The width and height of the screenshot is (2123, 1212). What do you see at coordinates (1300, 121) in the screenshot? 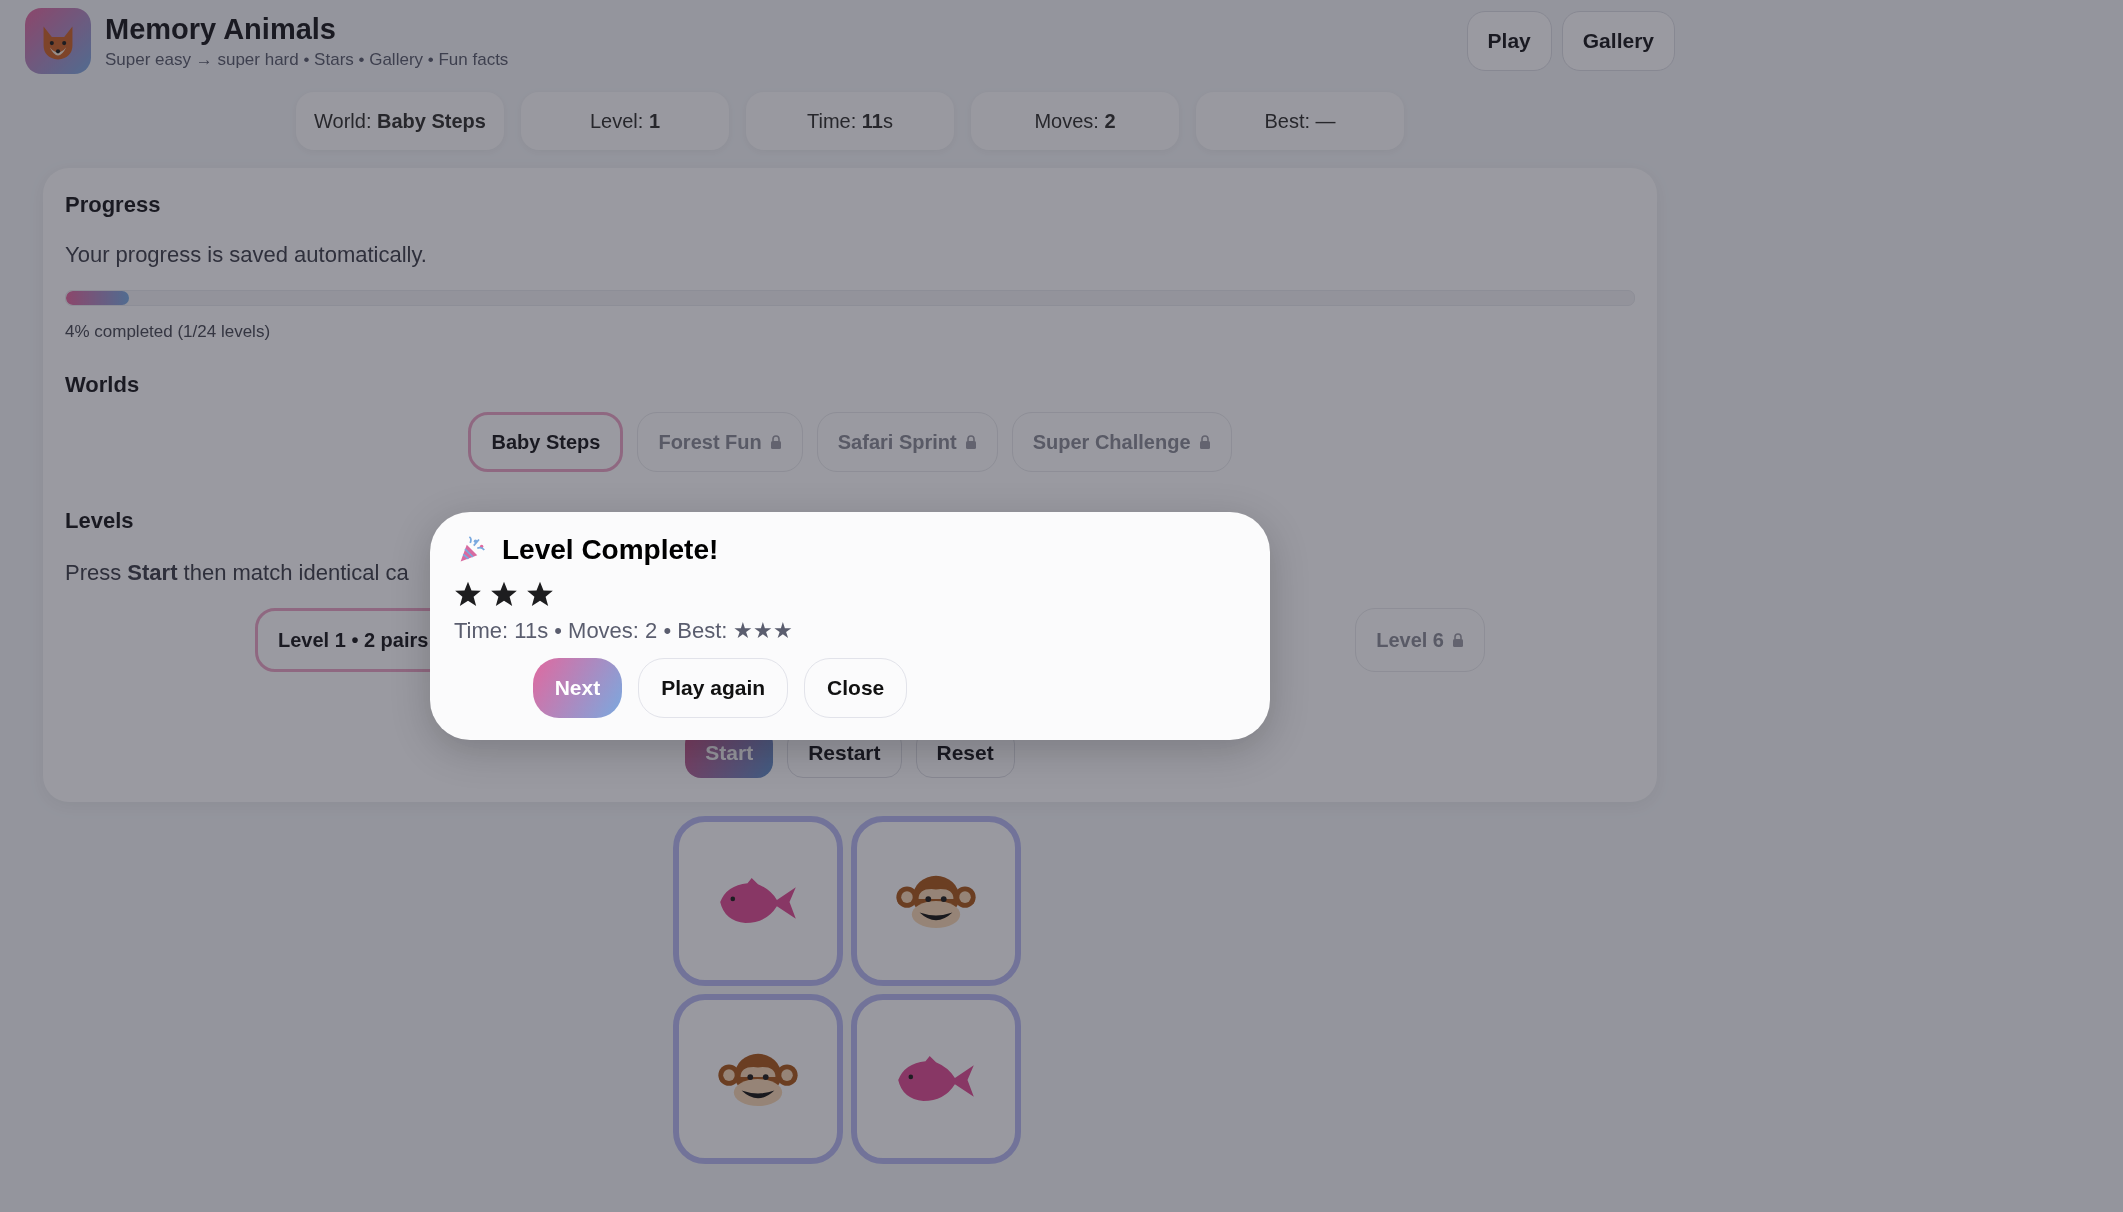
I see `stat-pill: Best: —` at bounding box center [1300, 121].